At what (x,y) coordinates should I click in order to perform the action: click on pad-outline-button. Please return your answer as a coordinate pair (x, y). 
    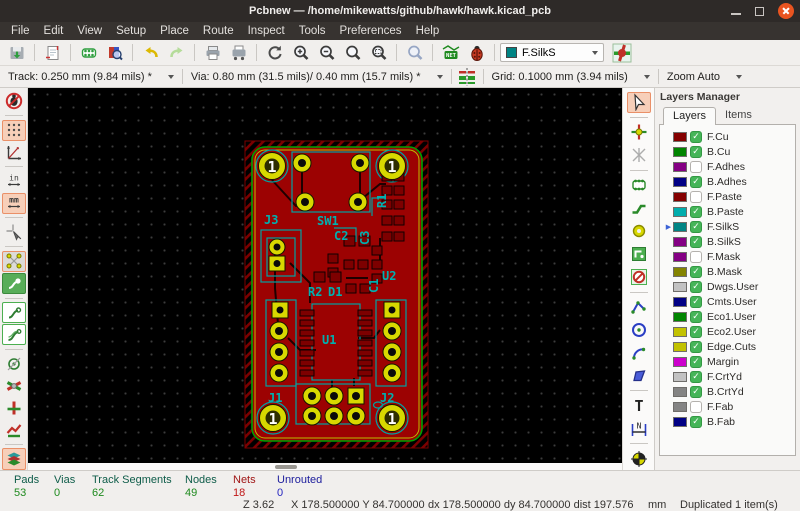
    Looking at the image, I should click on (14, 407).